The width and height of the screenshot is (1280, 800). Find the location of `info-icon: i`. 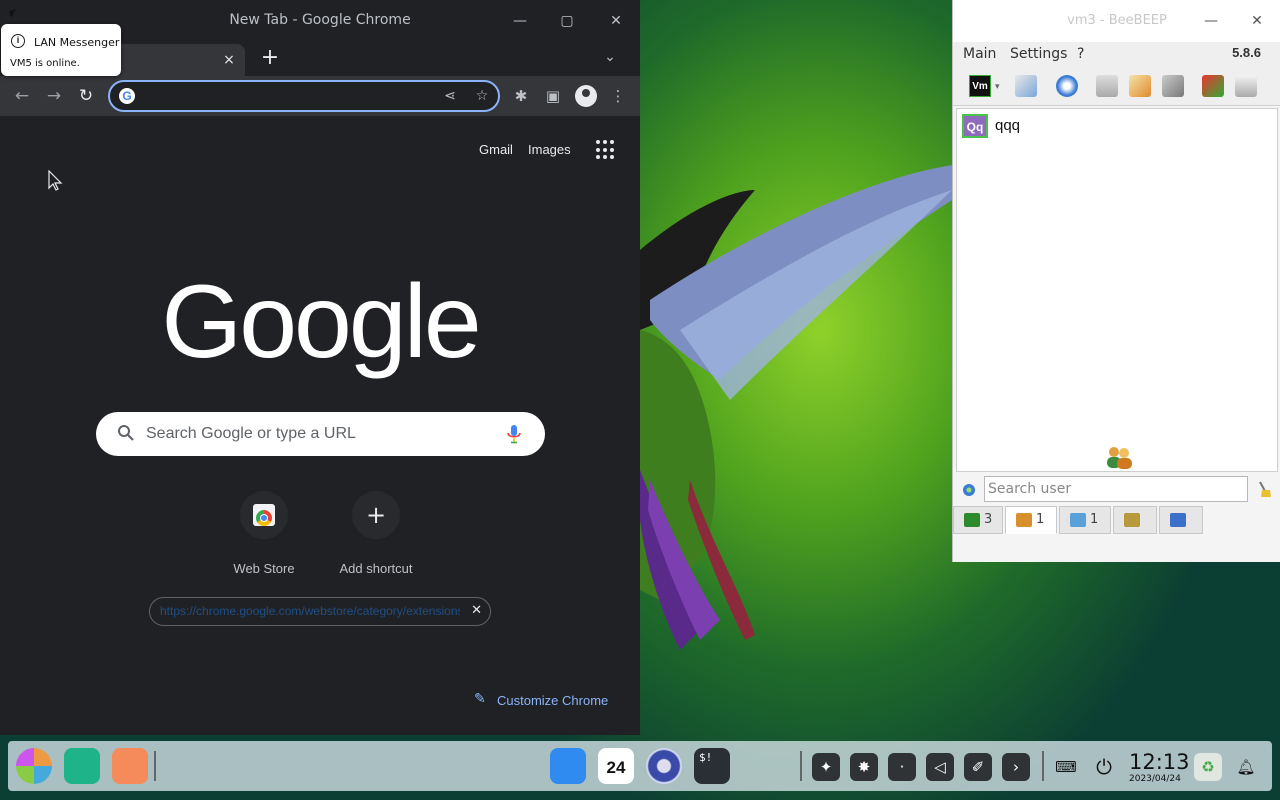

info-icon: i is located at coordinates (18, 41).